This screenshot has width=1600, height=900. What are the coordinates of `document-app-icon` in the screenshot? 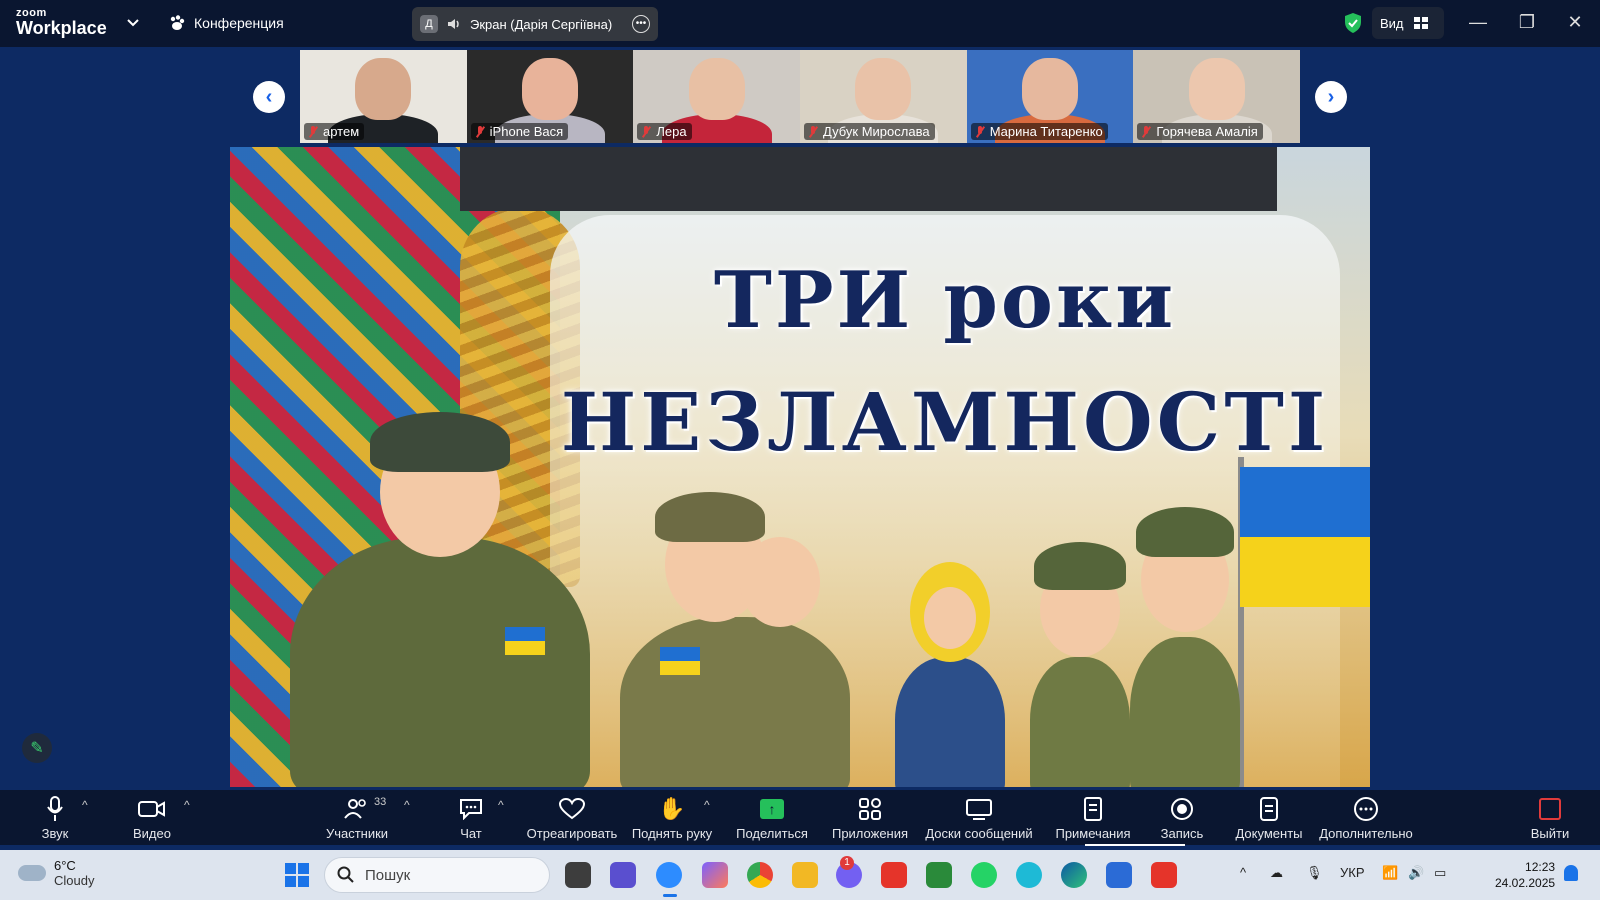 It's located at (1119, 875).